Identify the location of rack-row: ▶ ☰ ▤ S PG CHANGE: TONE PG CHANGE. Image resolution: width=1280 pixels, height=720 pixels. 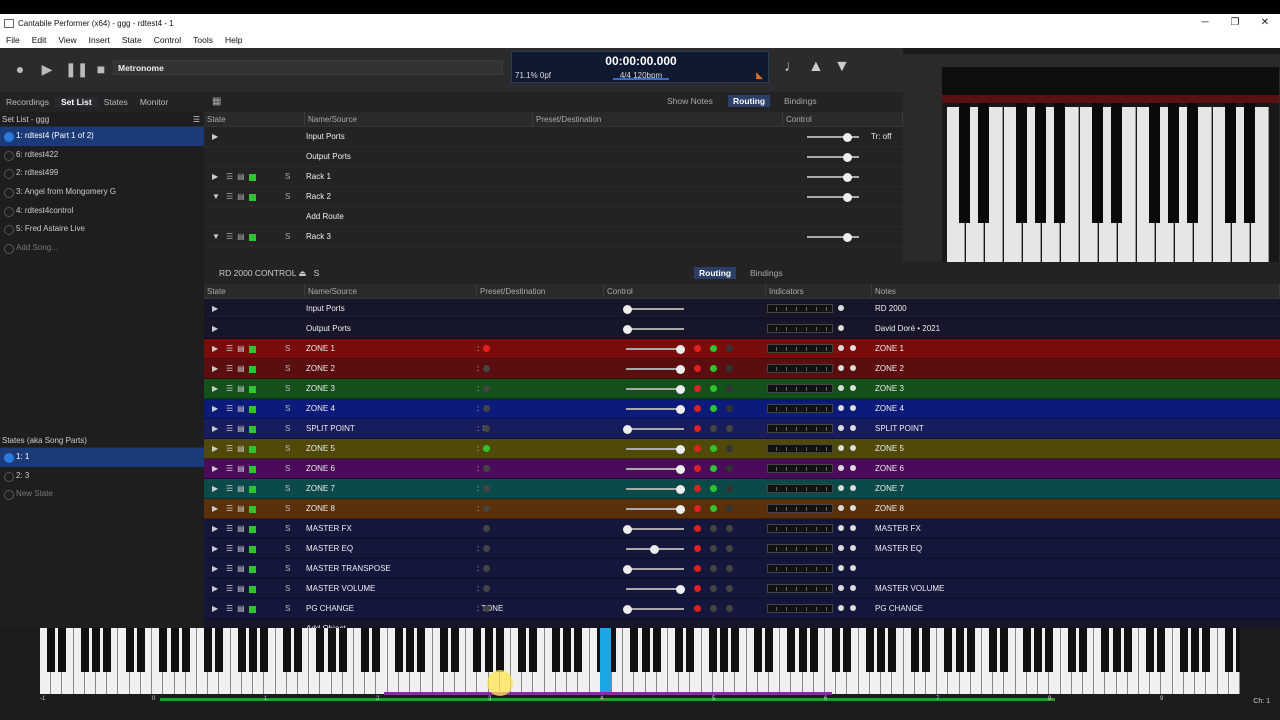
(742, 609).